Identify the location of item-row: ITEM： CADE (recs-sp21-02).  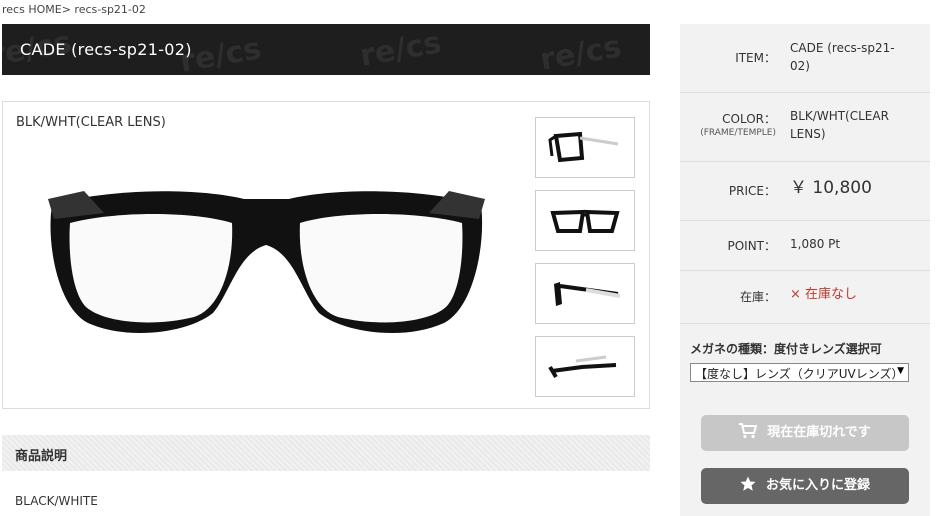
(805, 58).